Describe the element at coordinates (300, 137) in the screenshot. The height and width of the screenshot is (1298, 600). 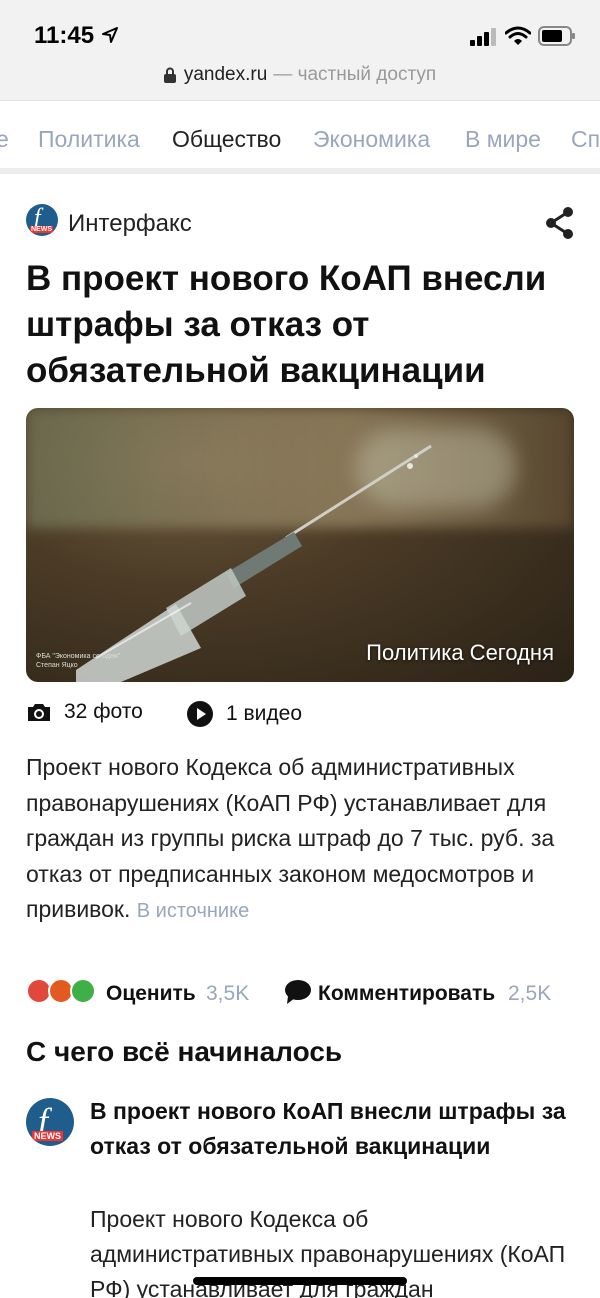
I see `category-tabs: е Политика Общество Экономика В мире Сп` at that location.